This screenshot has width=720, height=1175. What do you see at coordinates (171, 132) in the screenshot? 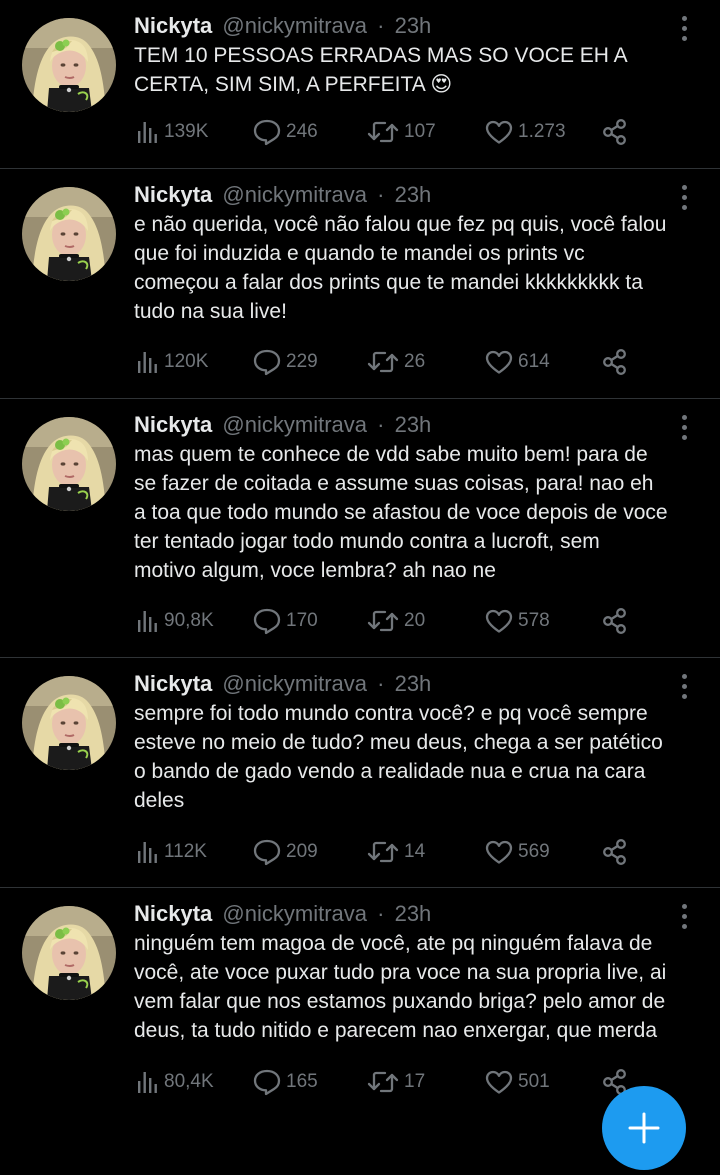
I see `views-button: 139K` at bounding box center [171, 132].